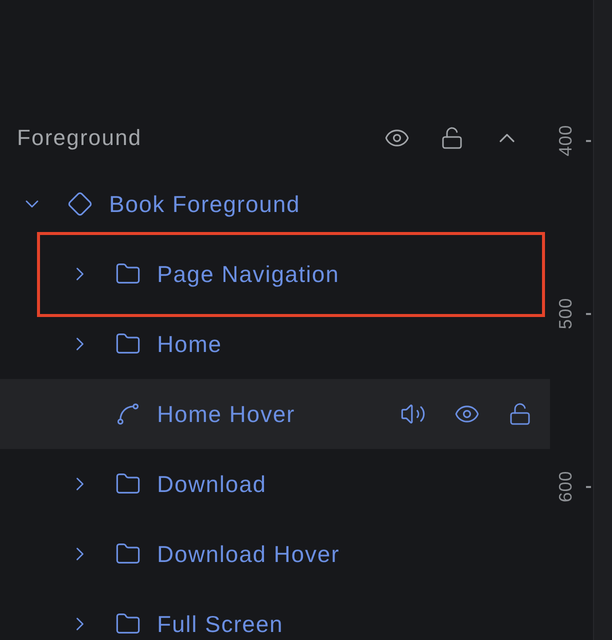  Describe the element at coordinates (275, 484) in the screenshot. I see `layer-row: Download` at that location.